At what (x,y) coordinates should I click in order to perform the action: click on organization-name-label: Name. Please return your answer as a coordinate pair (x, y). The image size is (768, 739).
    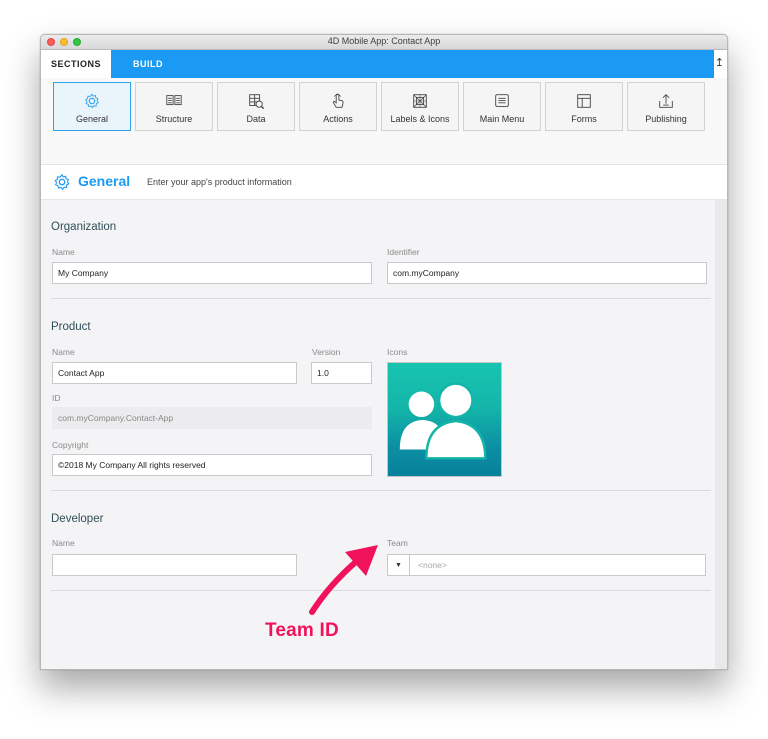
    Looking at the image, I should click on (63, 252).